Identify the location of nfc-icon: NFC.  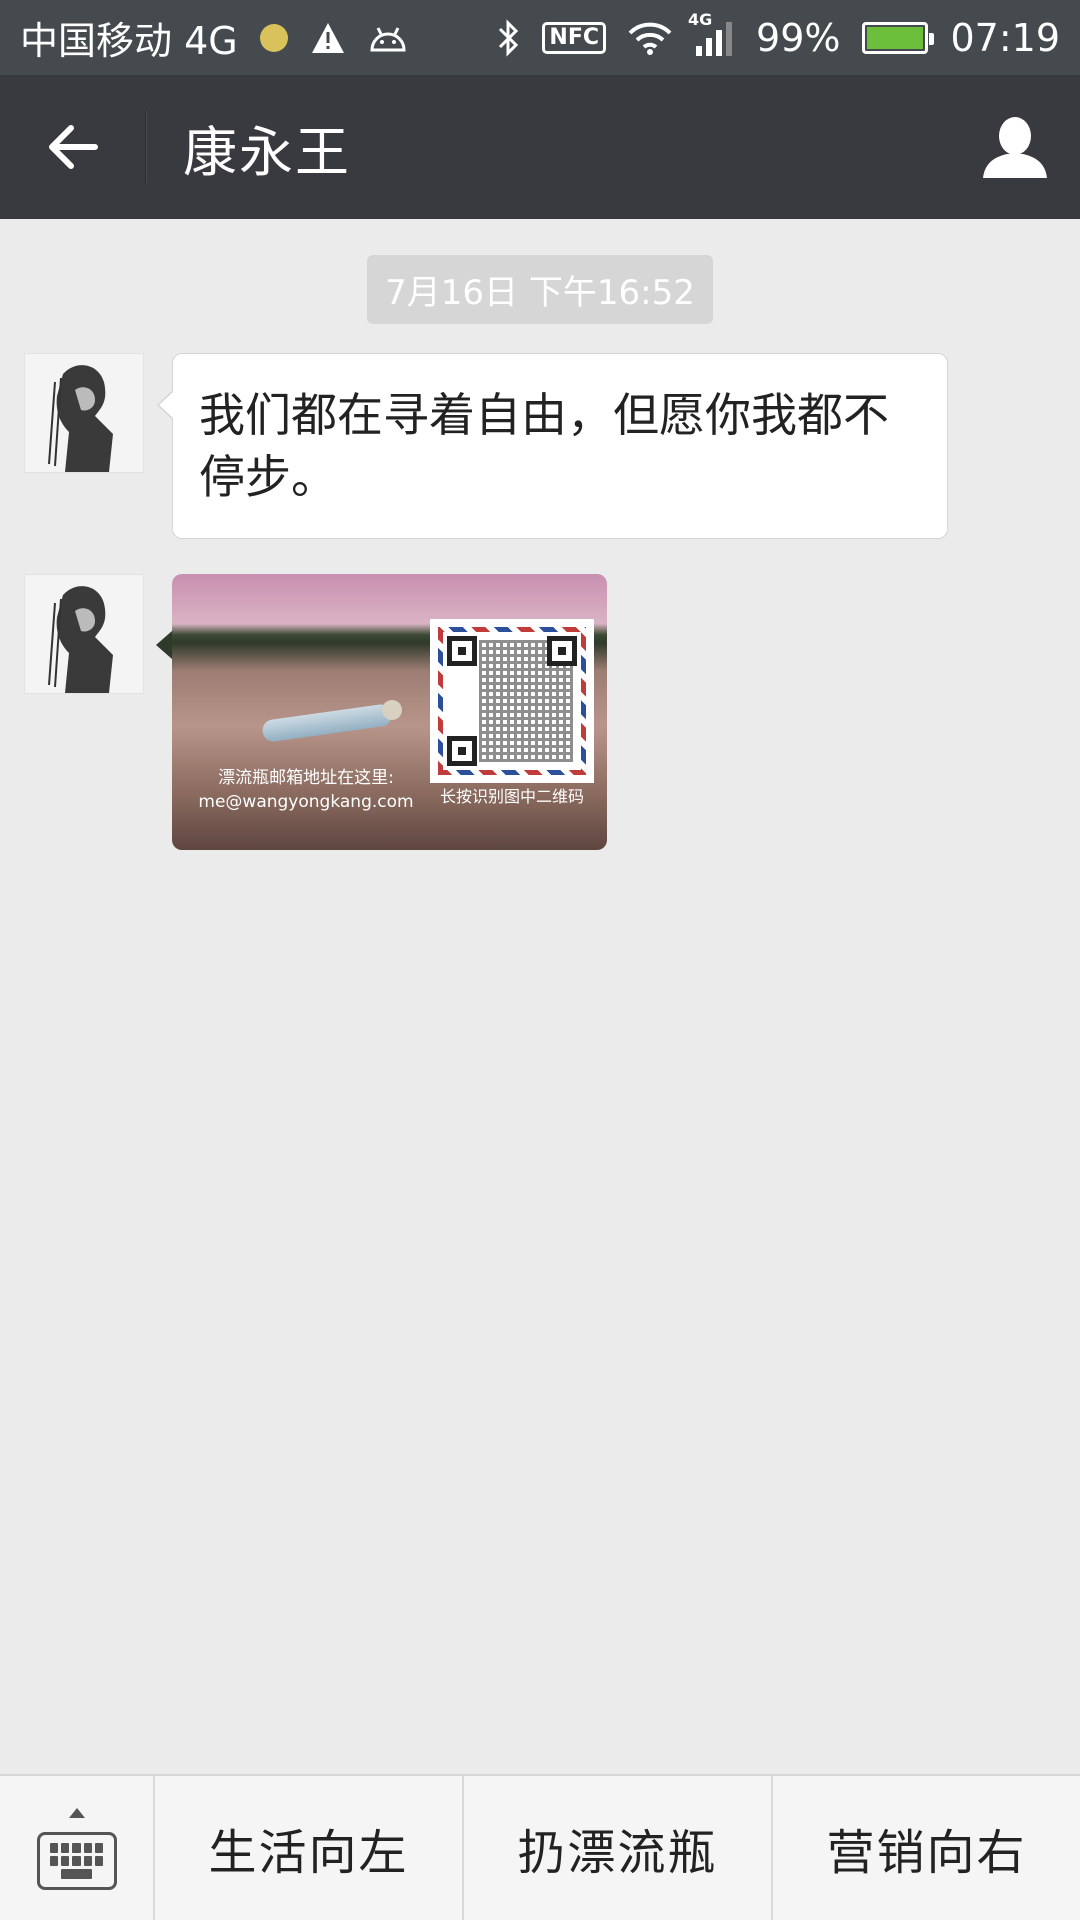
(574, 37).